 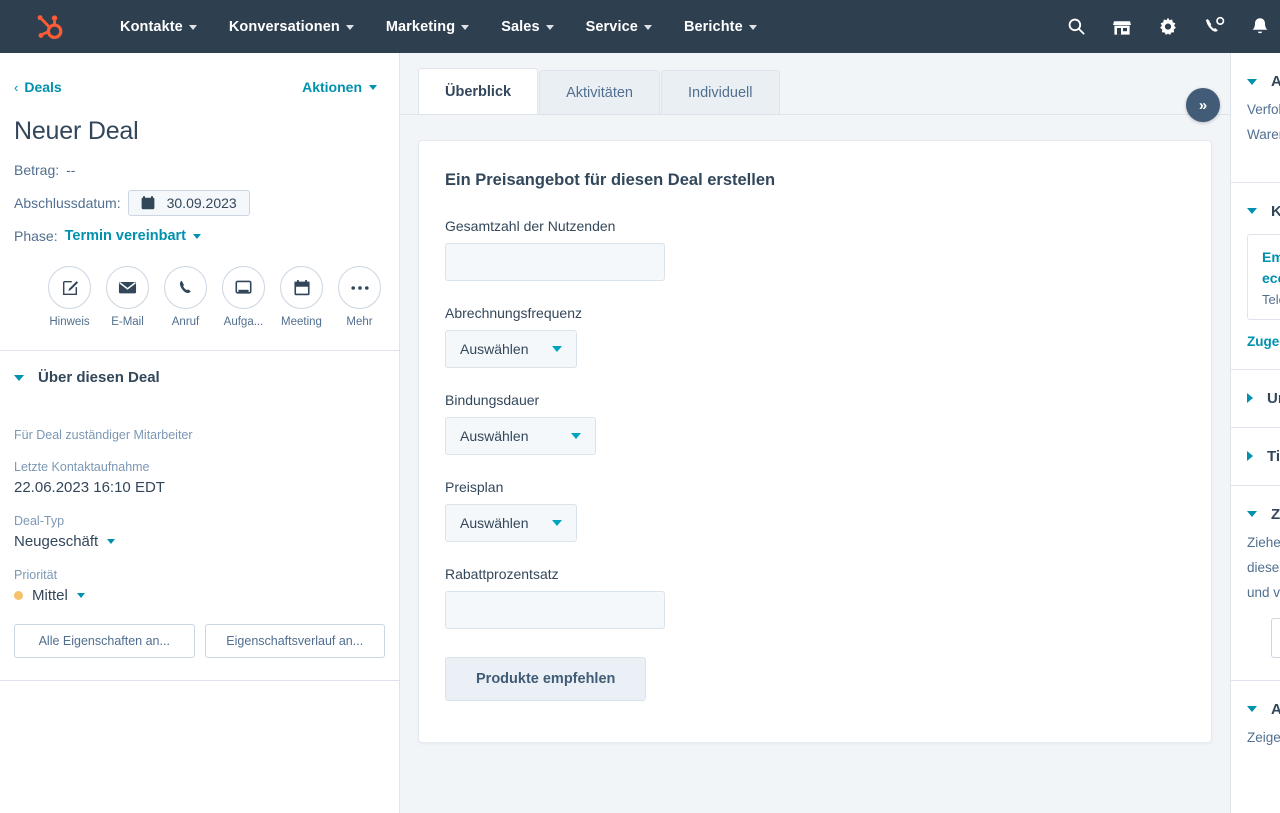 What do you see at coordinates (201, 203) in the screenshot?
I see `close-date-value: 30.09.2023` at bounding box center [201, 203].